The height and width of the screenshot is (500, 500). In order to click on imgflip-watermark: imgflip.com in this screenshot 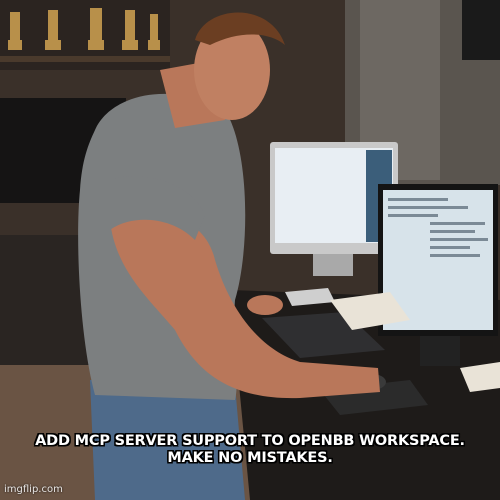, I will do `click(33, 489)`.